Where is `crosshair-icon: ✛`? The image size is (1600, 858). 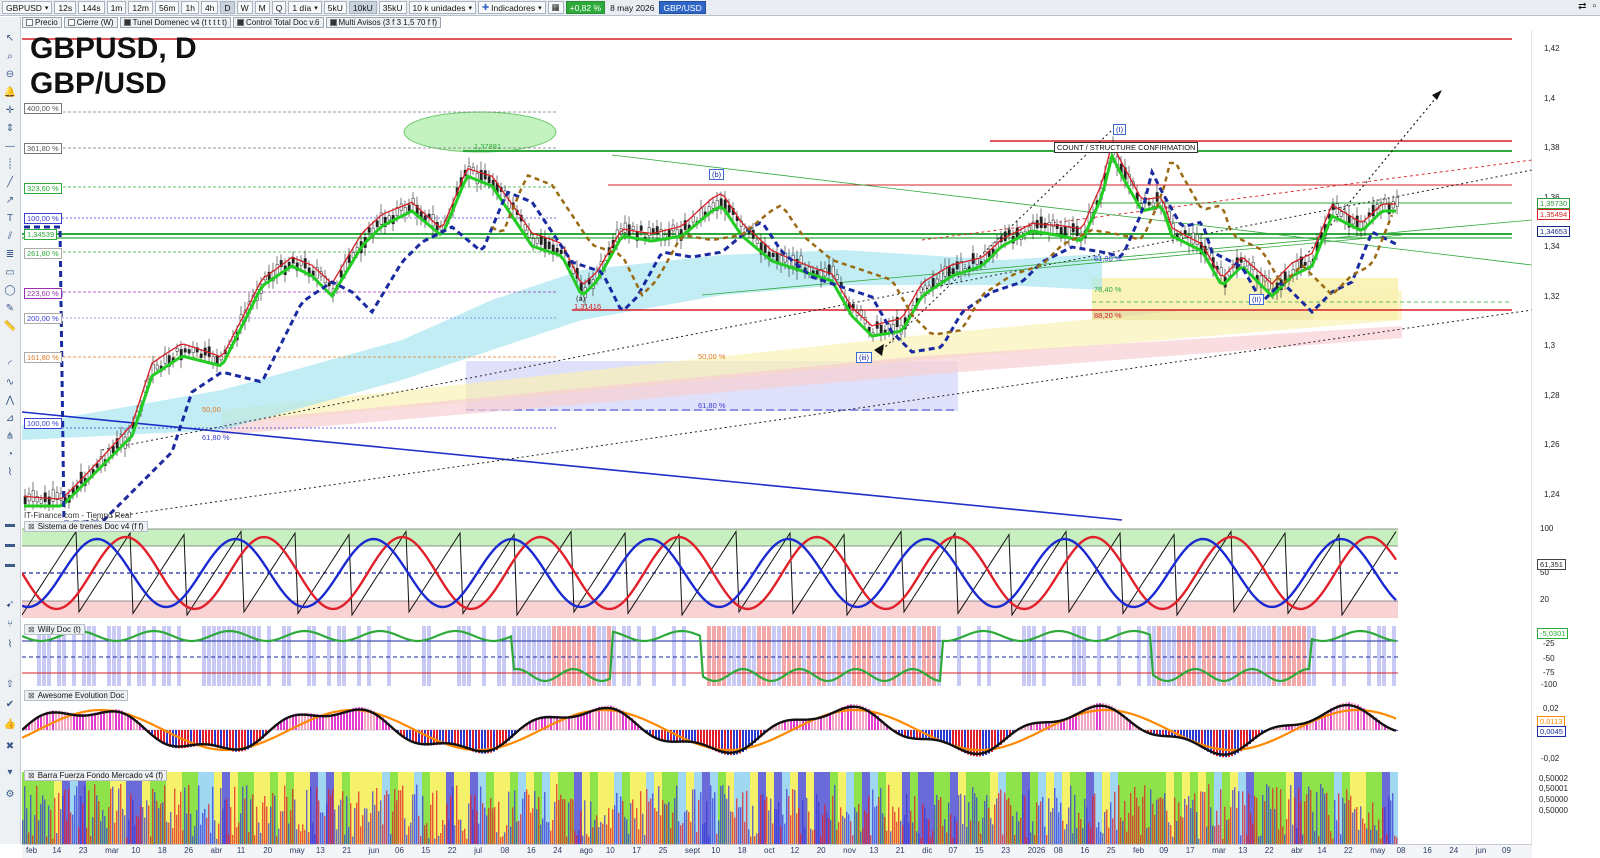 crosshair-icon: ✛ is located at coordinates (10, 110).